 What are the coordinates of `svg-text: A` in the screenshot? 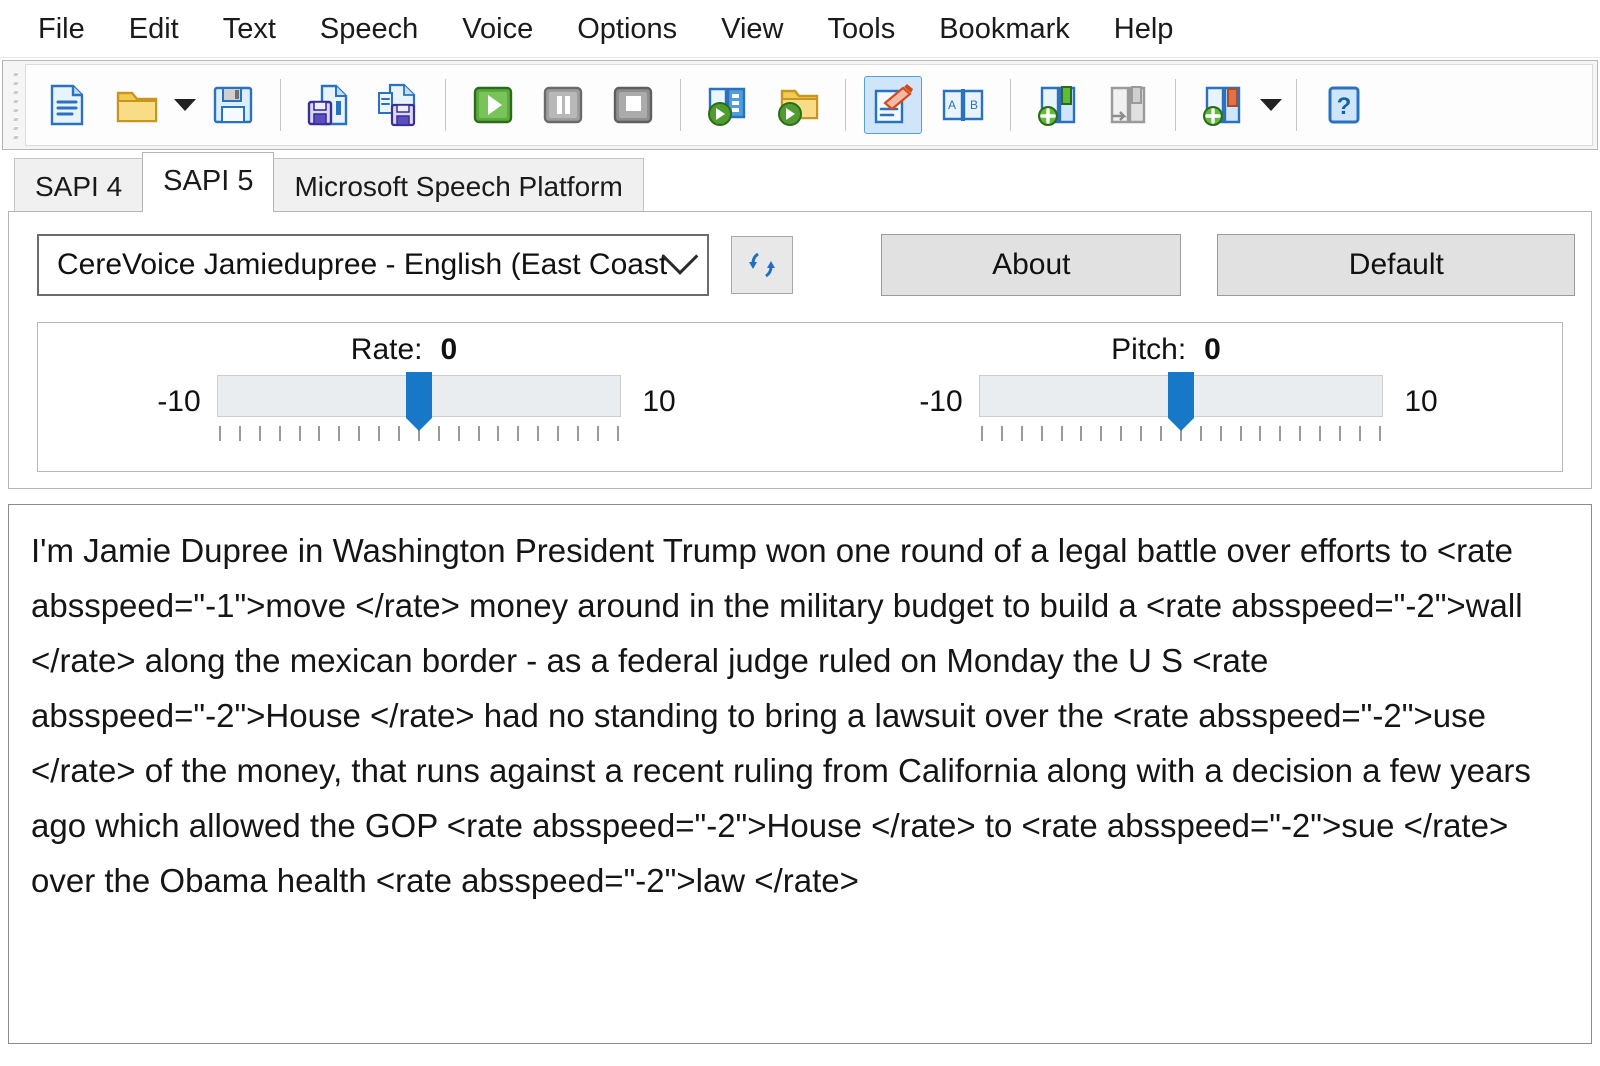 It's located at (952, 105).